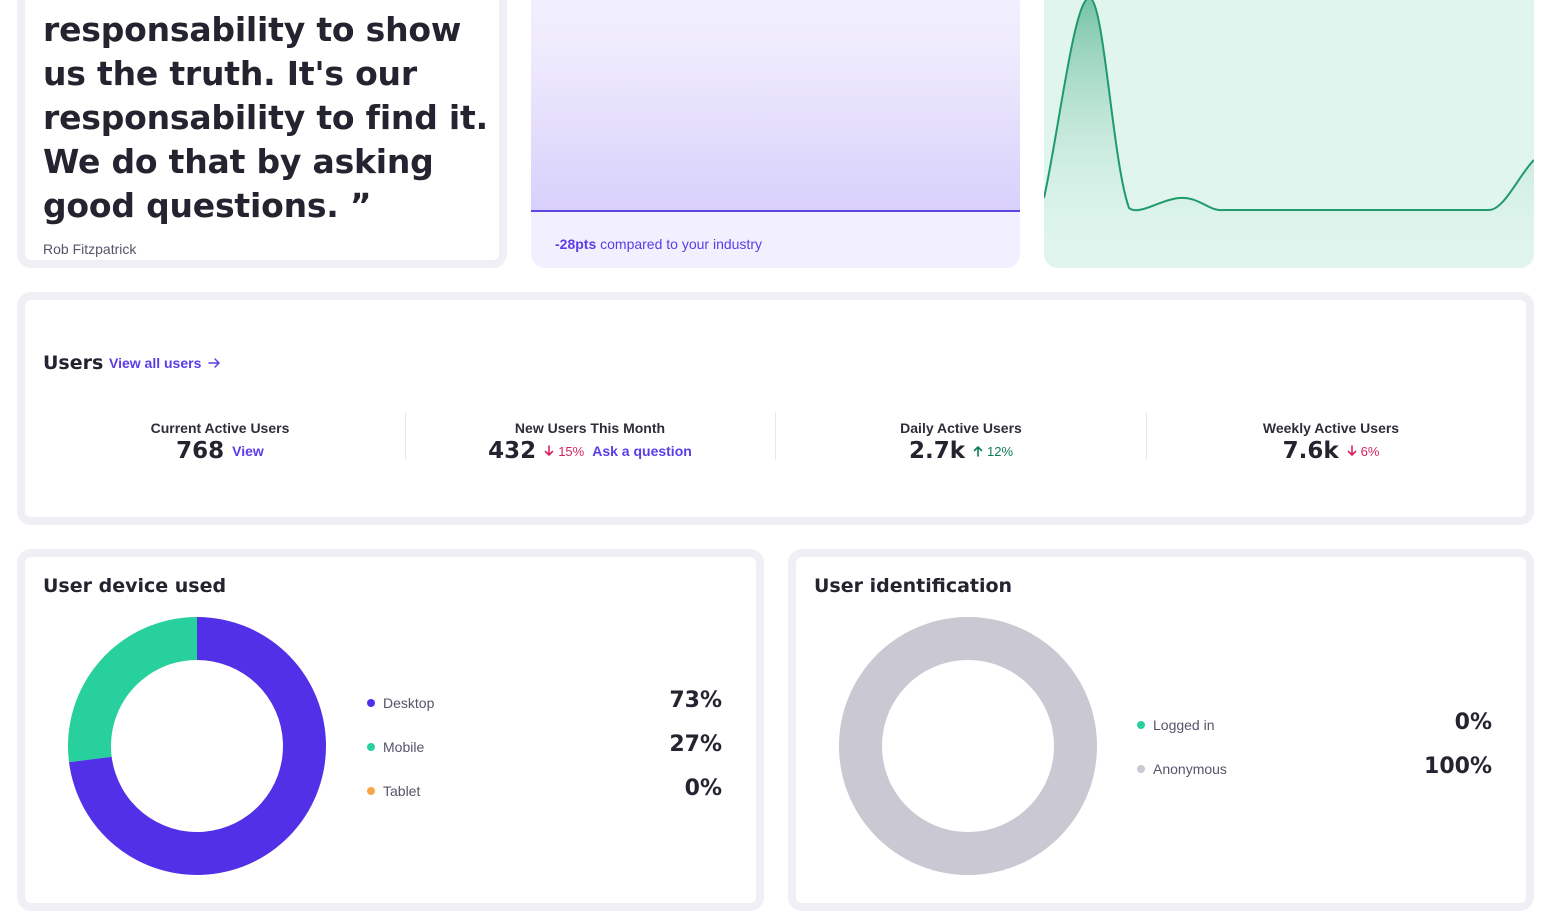 This screenshot has width=1551, height=920. I want to click on stat-current-active-users: Current Active Users 768 View, so click(220, 438).